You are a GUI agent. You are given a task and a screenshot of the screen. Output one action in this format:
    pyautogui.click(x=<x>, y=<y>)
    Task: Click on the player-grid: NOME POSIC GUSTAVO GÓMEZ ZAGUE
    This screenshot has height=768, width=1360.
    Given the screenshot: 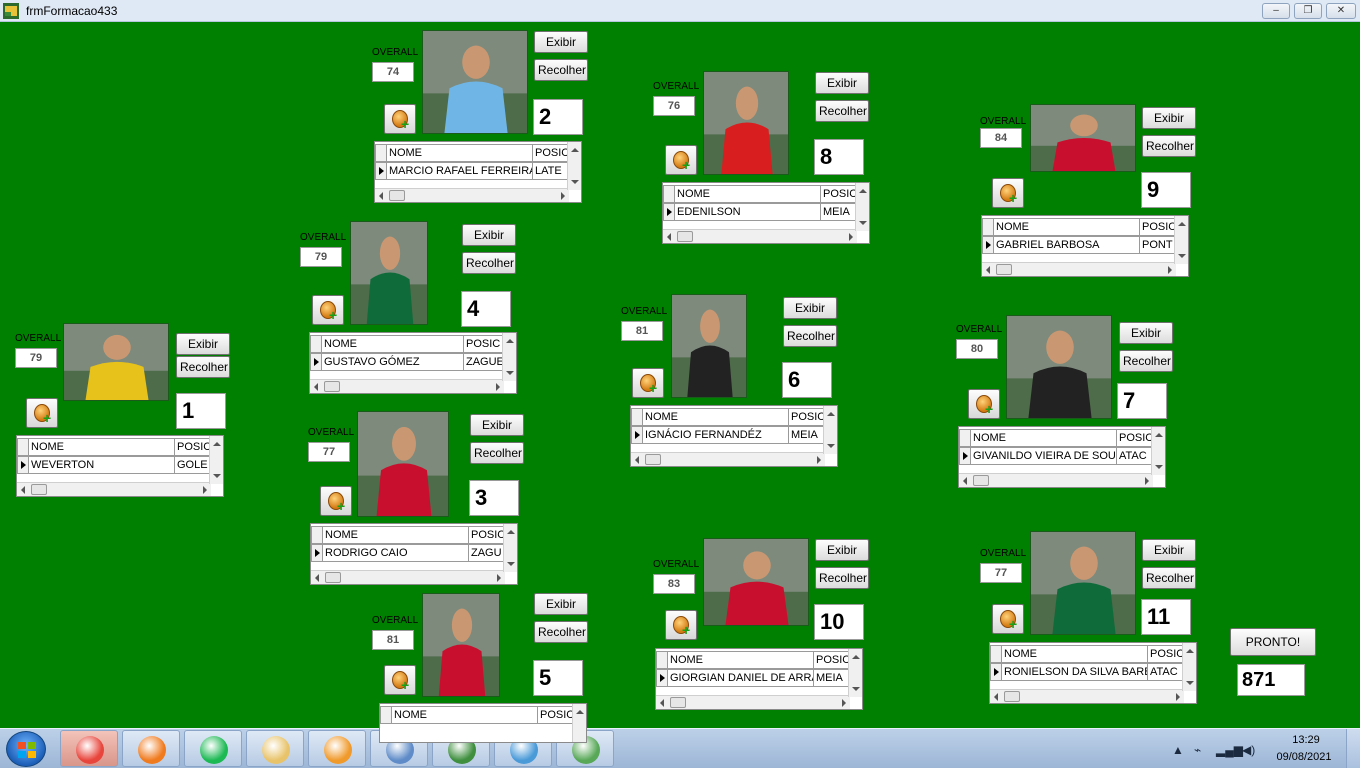 What is the action you would take?
    pyautogui.click(x=413, y=363)
    